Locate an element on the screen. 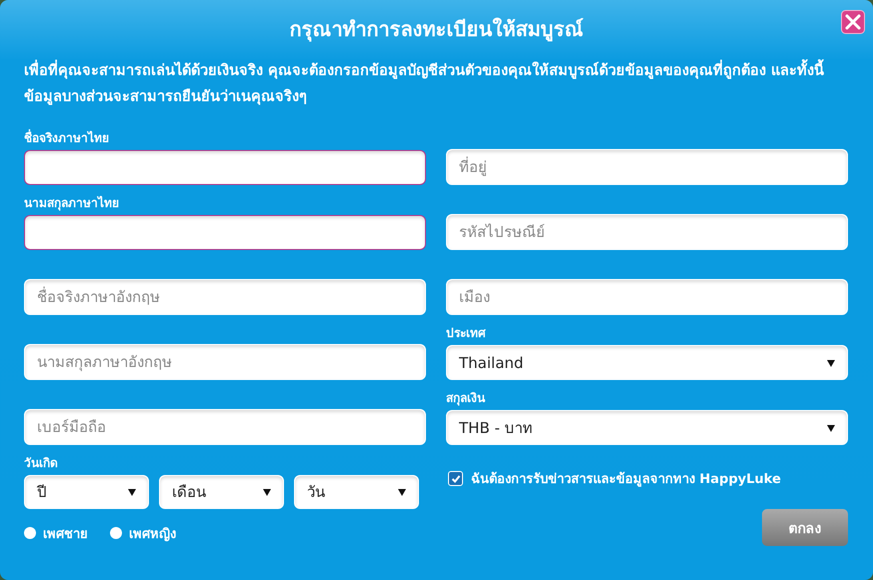  close-icon is located at coordinates (853, 22).